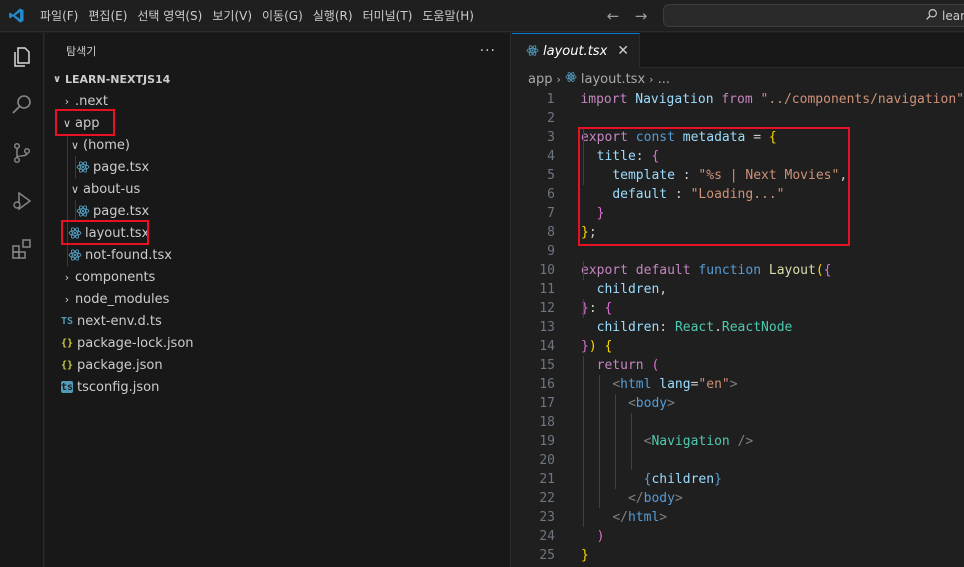  Describe the element at coordinates (122, 299) in the screenshot. I see `tree-label: node_modules` at that location.